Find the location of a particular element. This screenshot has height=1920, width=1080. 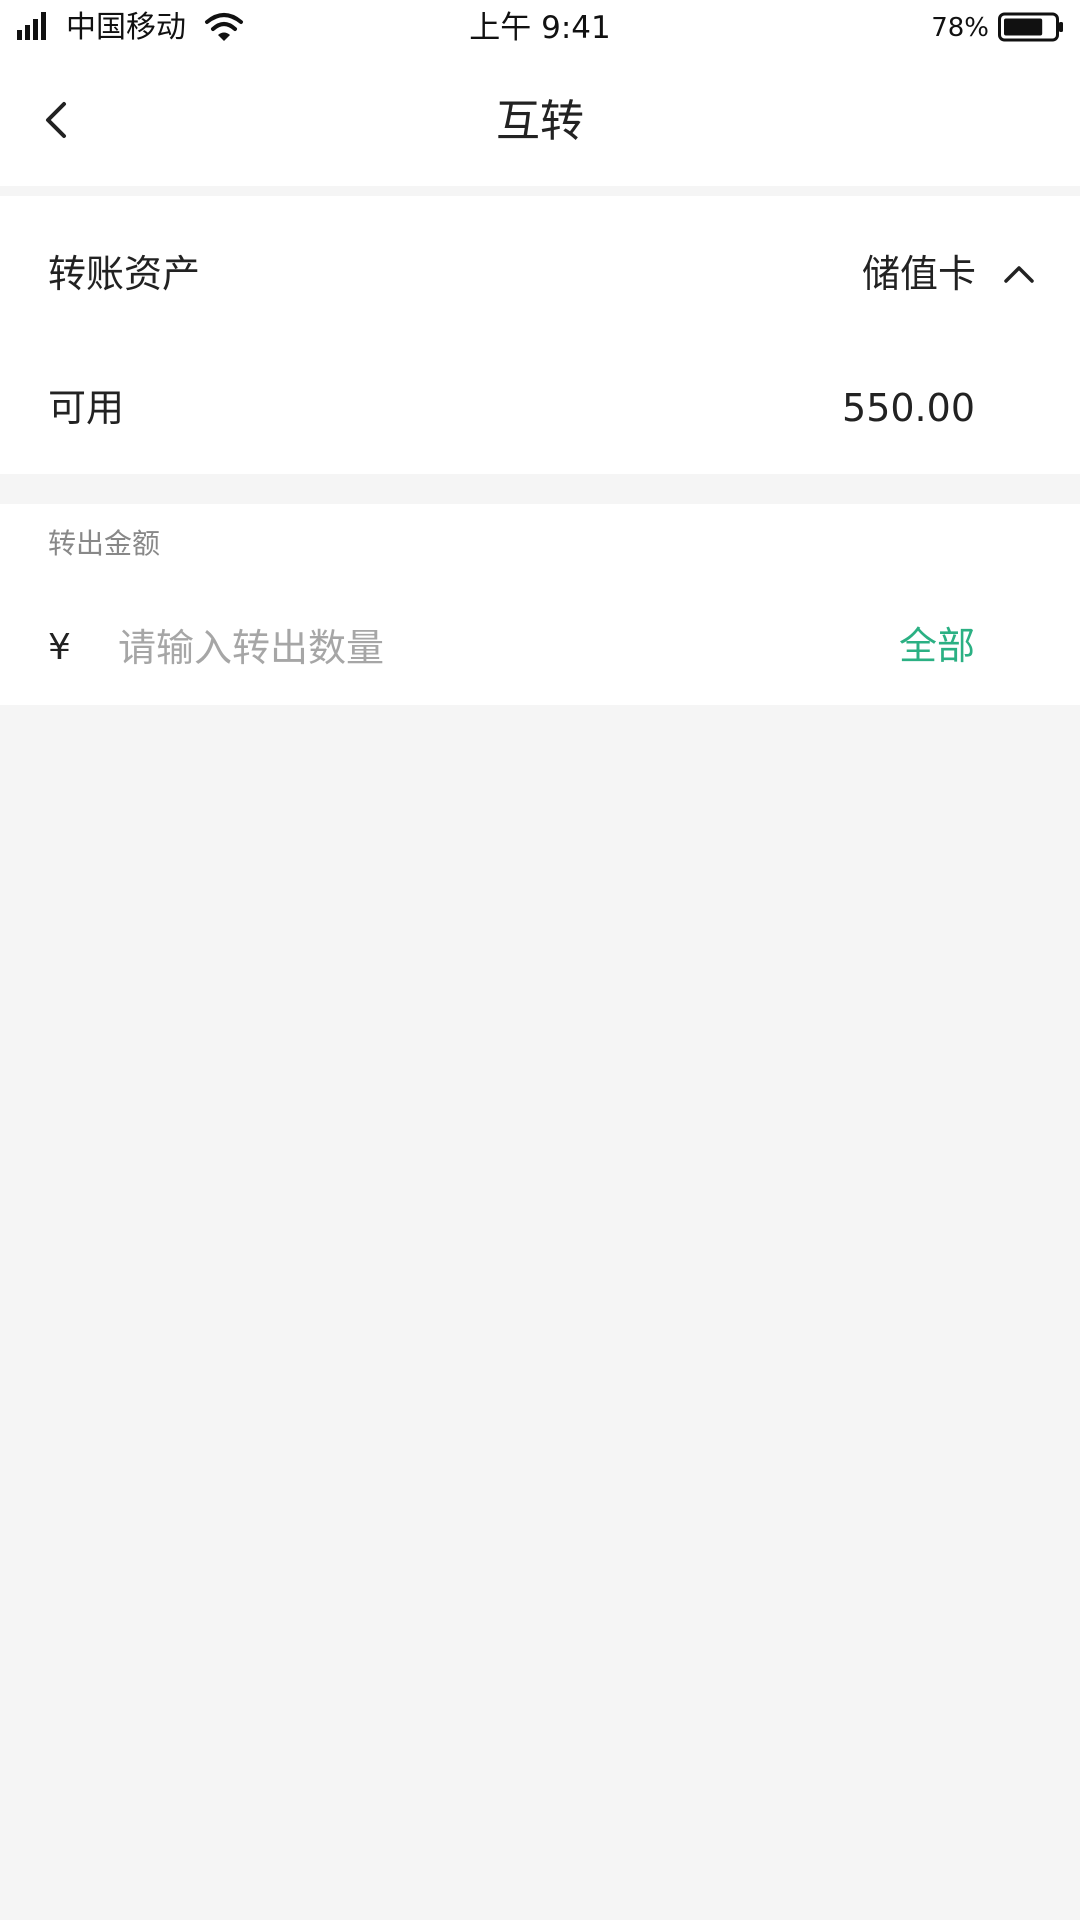

asset-selector: 储值卡 is located at coordinates (949, 274).